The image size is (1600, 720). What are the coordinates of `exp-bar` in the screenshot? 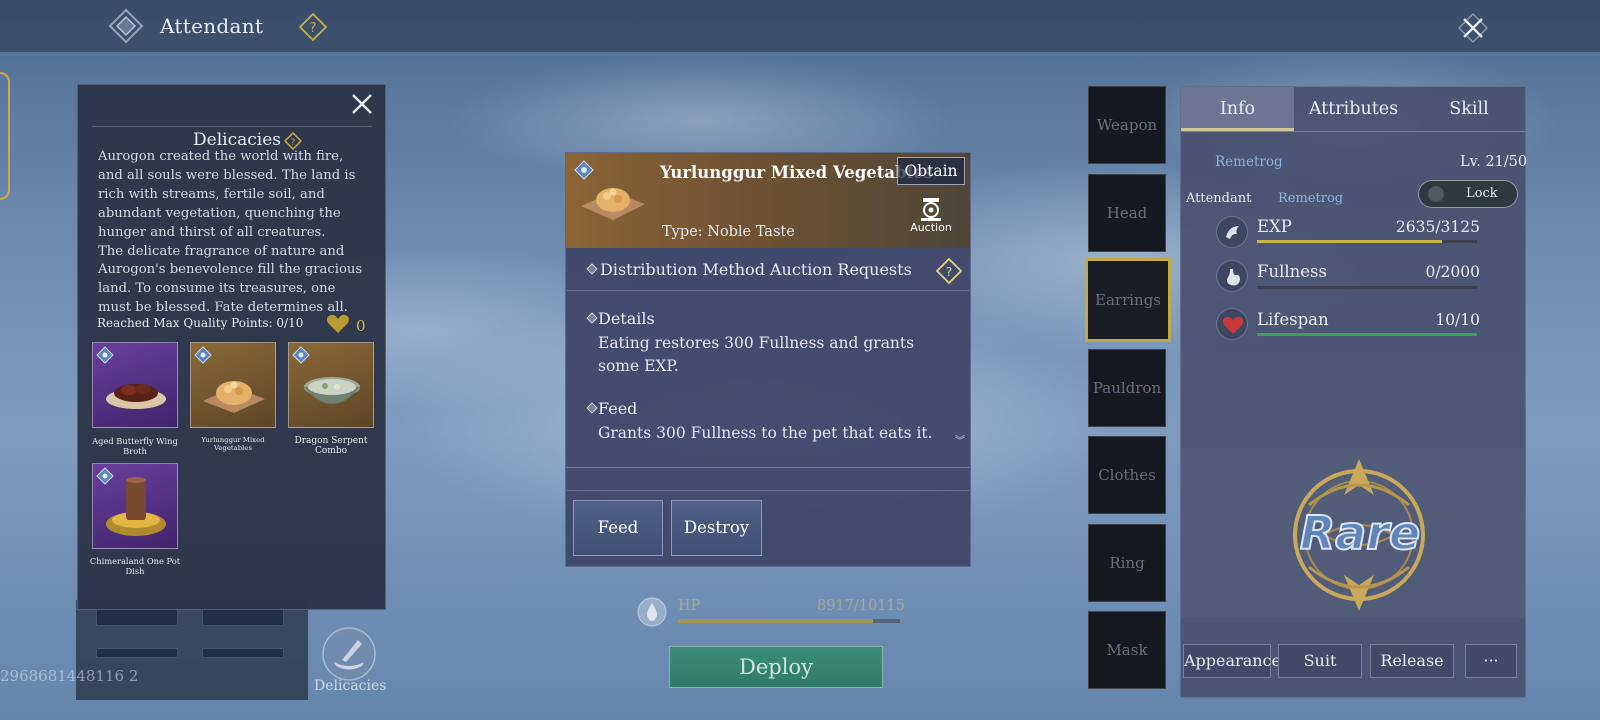 It's located at (1367, 241).